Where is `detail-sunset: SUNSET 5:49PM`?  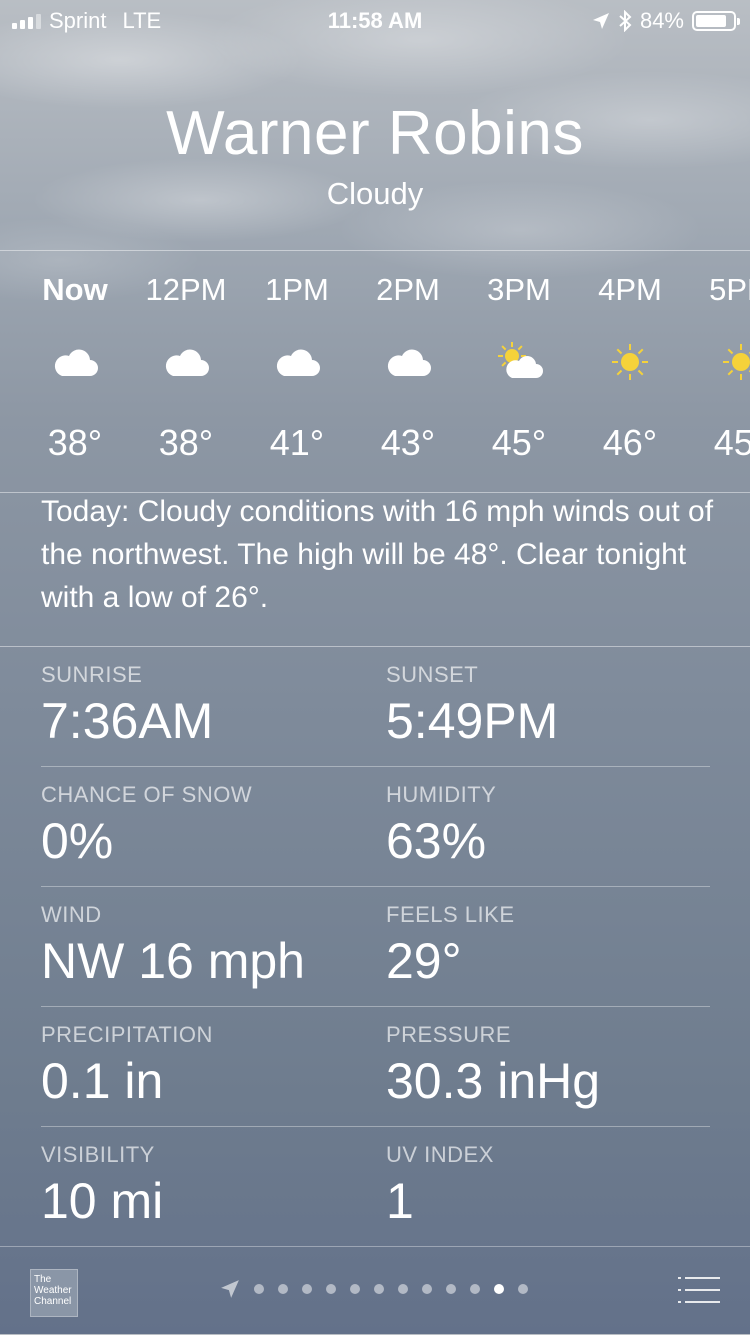 detail-sunset: SUNSET 5:49PM is located at coordinates (546, 706).